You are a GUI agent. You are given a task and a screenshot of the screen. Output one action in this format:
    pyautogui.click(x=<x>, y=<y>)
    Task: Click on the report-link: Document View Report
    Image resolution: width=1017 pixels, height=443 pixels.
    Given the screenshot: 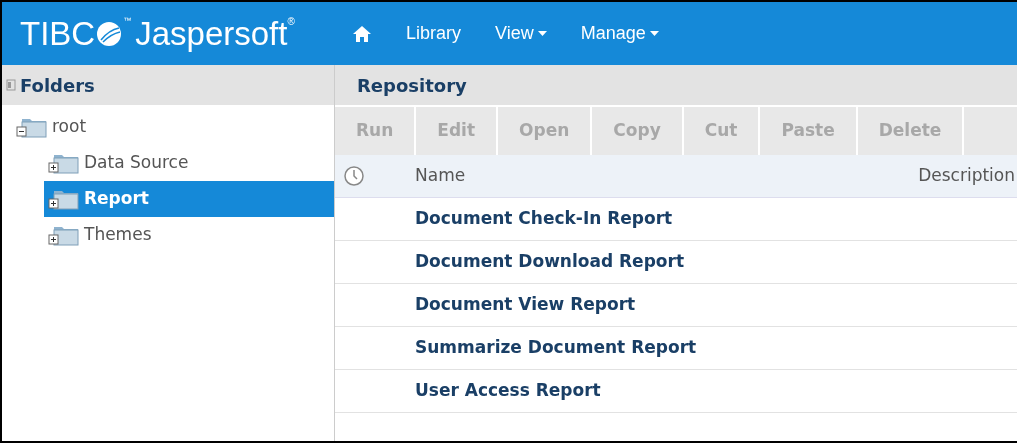 What is the action you would take?
    pyautogui.click(x=525, y=305)
    